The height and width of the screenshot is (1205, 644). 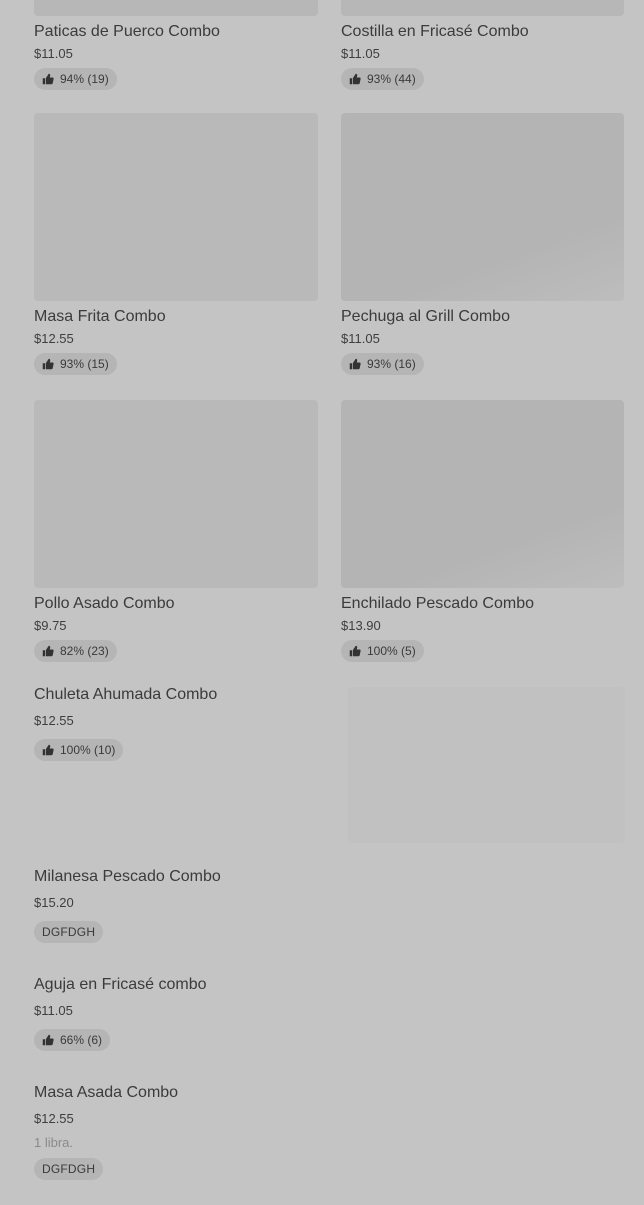 What do you see at coordinates (84, 364) in the screenshot?
I see `rating-text: 93% (15)` at bounding box center [84, 364].